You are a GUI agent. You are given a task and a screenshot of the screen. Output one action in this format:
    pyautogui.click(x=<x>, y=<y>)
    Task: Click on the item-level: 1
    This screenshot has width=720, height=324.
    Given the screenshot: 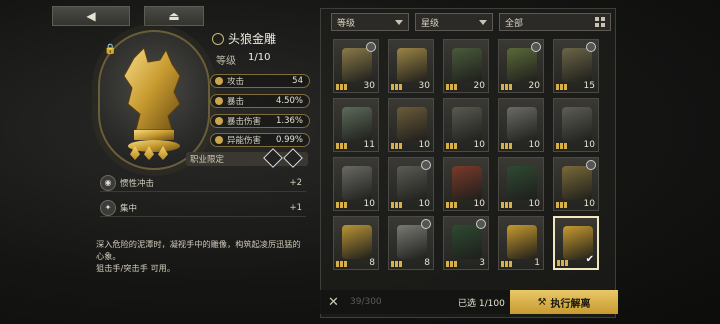 What is the action you would take?
    pyautogui.click(x=537, y=263)
    